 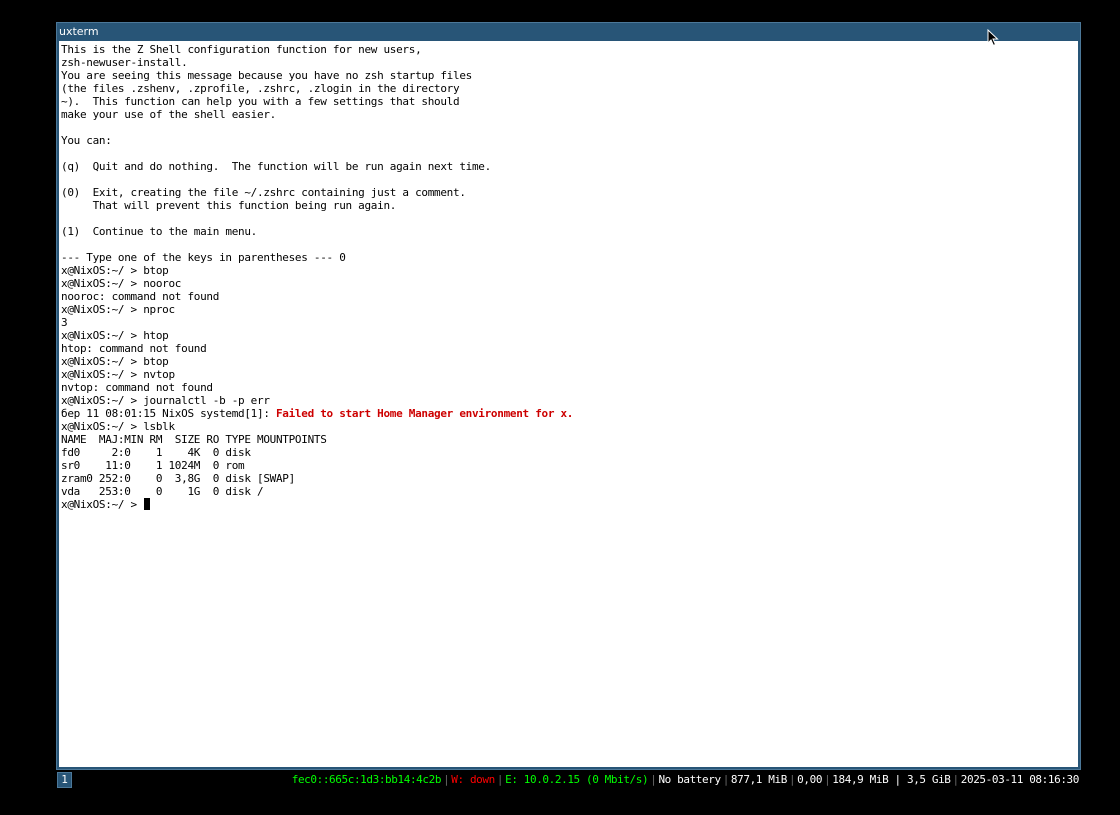 What do you see at coordinates (165, 400) in the screenshot?
I see `terminal-line-text: x@NixOS:~/ > journalctl -b -p err` at bounding box center [165, 400].